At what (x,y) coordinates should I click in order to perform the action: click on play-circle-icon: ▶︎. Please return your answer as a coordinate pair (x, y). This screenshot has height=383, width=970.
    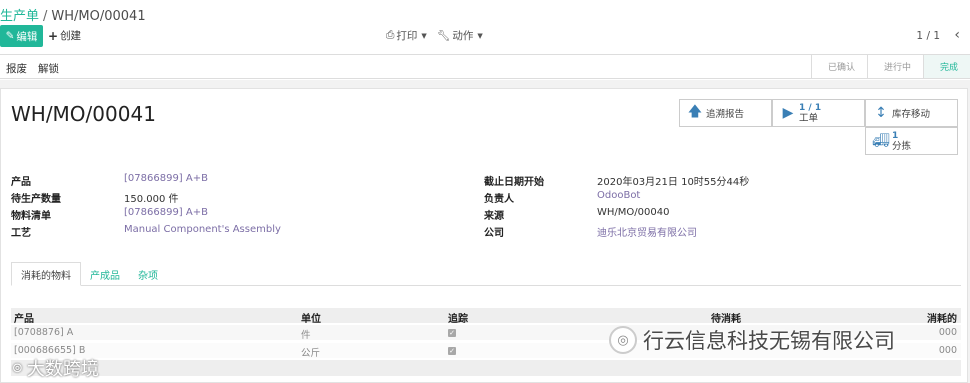
    Looking at the image, I should click on (788, 113).